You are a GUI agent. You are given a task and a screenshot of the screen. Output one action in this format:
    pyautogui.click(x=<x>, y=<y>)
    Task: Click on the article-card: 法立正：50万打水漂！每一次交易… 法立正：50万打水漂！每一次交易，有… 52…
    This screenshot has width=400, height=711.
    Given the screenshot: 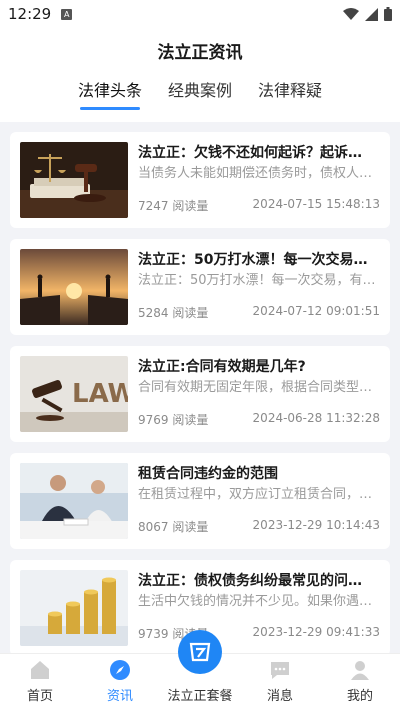 What is the action you would take?
    pyautogui.click(x=200, y=287)
    